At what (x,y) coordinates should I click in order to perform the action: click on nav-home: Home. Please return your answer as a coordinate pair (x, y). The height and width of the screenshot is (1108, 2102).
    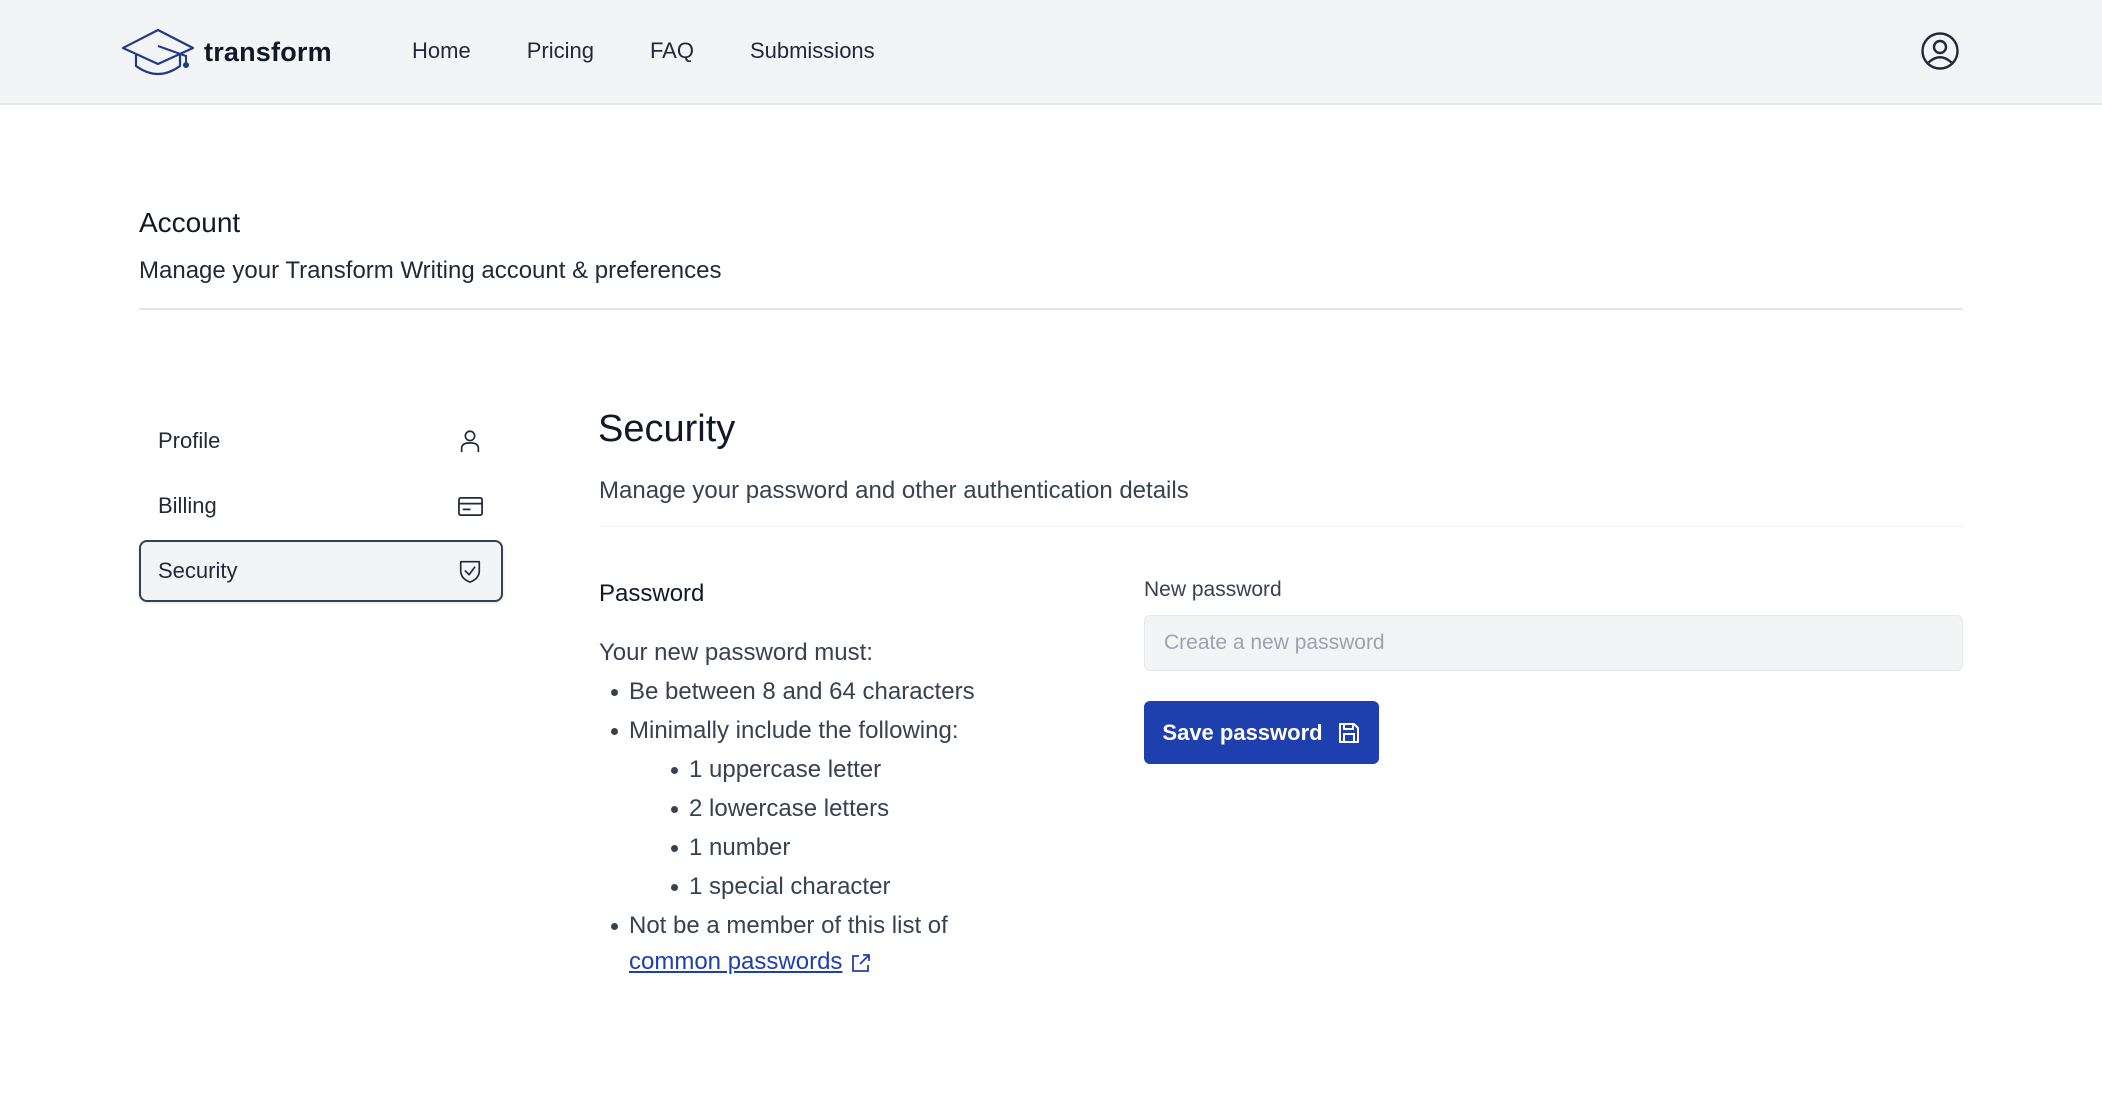
    Looking at the image, I should click on (441, 51).